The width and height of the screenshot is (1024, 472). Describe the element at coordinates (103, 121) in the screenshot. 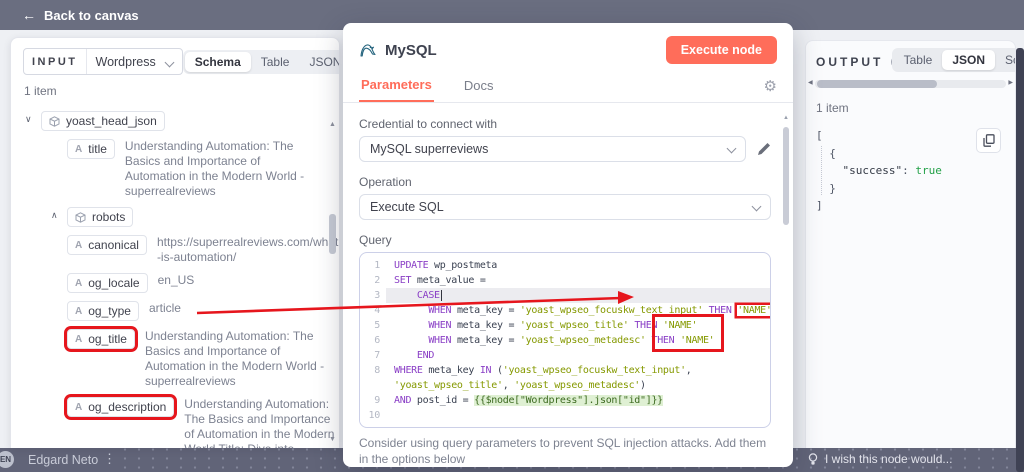

I see `tree-key-pill-yoast_head_json: yoast_head_json` at that location.